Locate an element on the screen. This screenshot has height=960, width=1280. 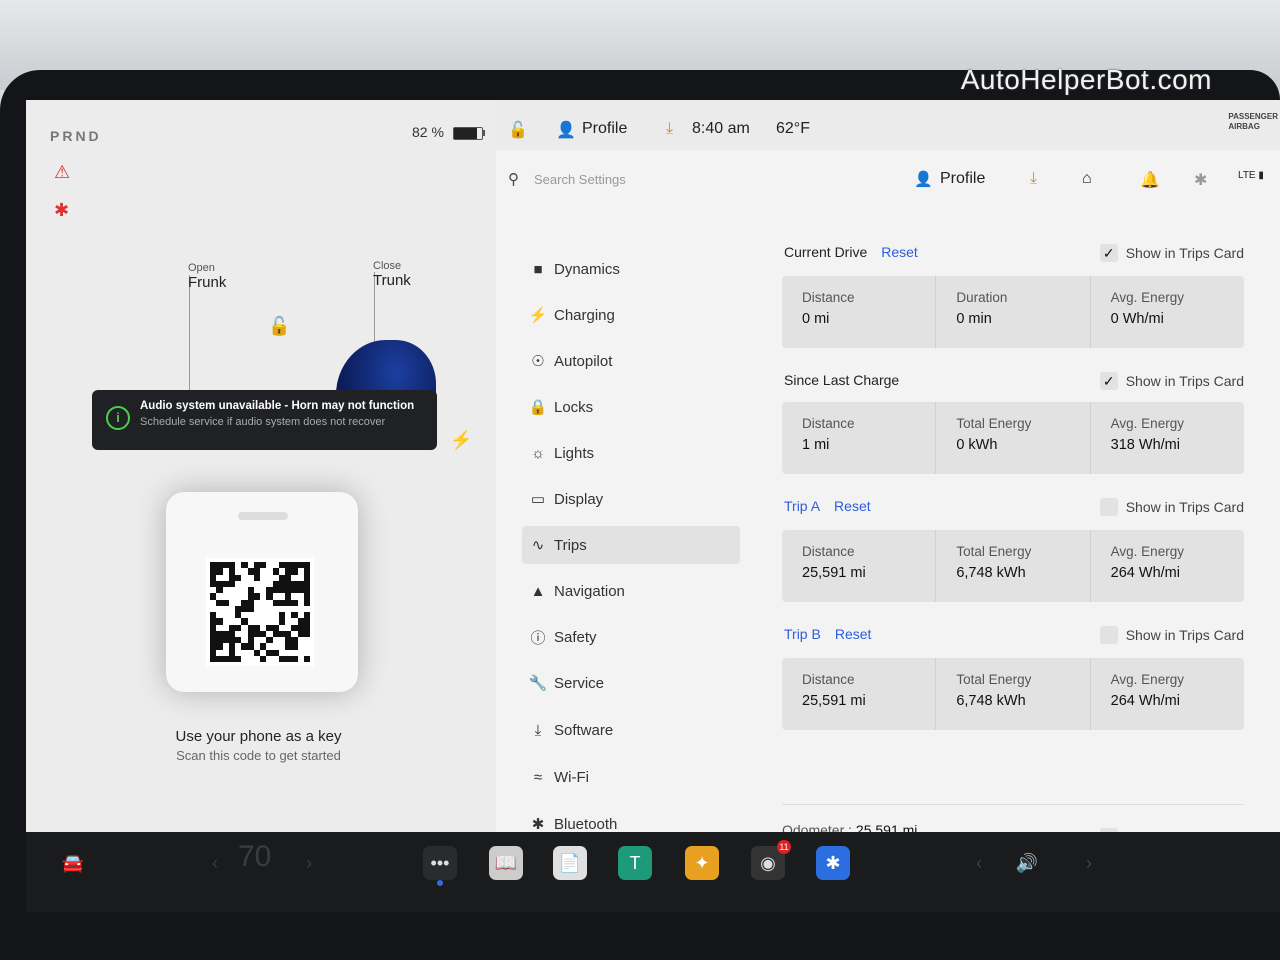
section-heading: Trip A is located at coordinates (802, 506).